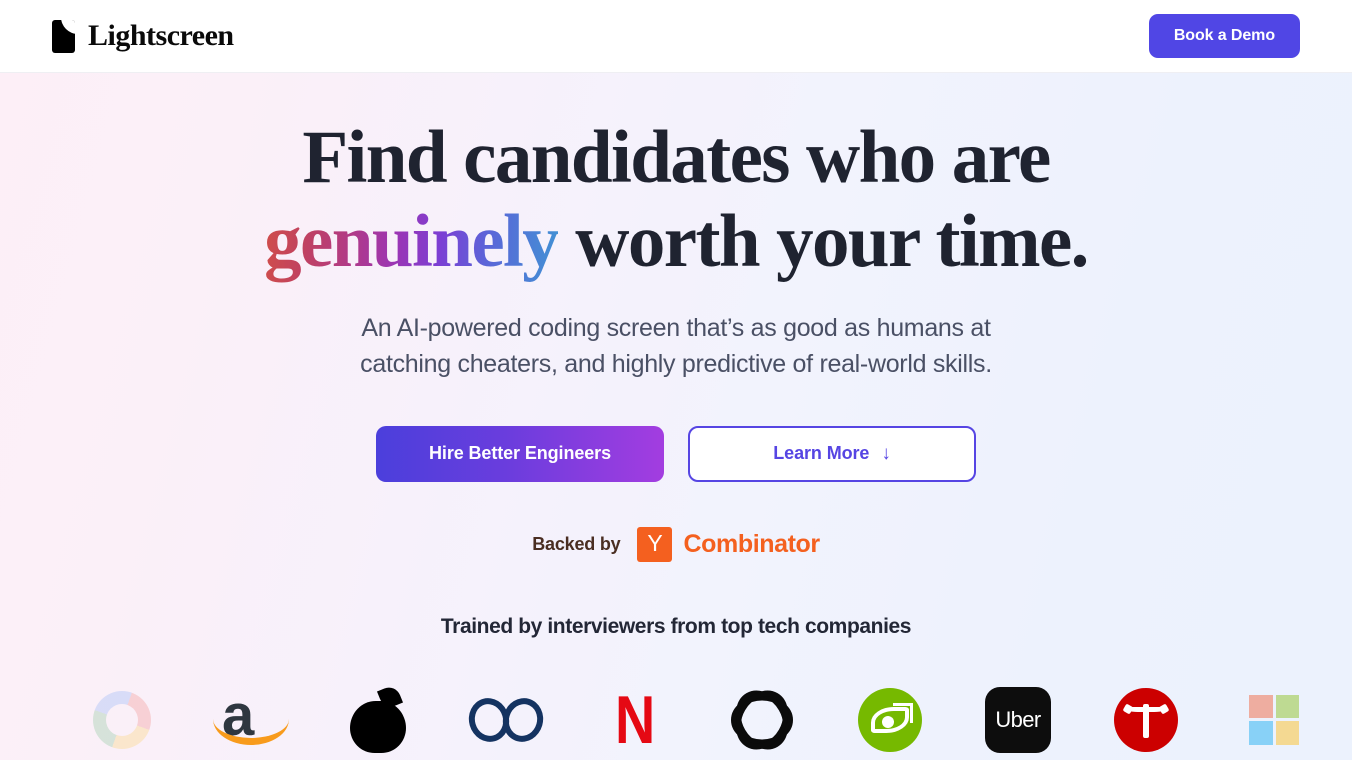 This screenshot has height=760, width=1352. I want to click on book-demo-button: Book a Demo, so click(1224, 36).